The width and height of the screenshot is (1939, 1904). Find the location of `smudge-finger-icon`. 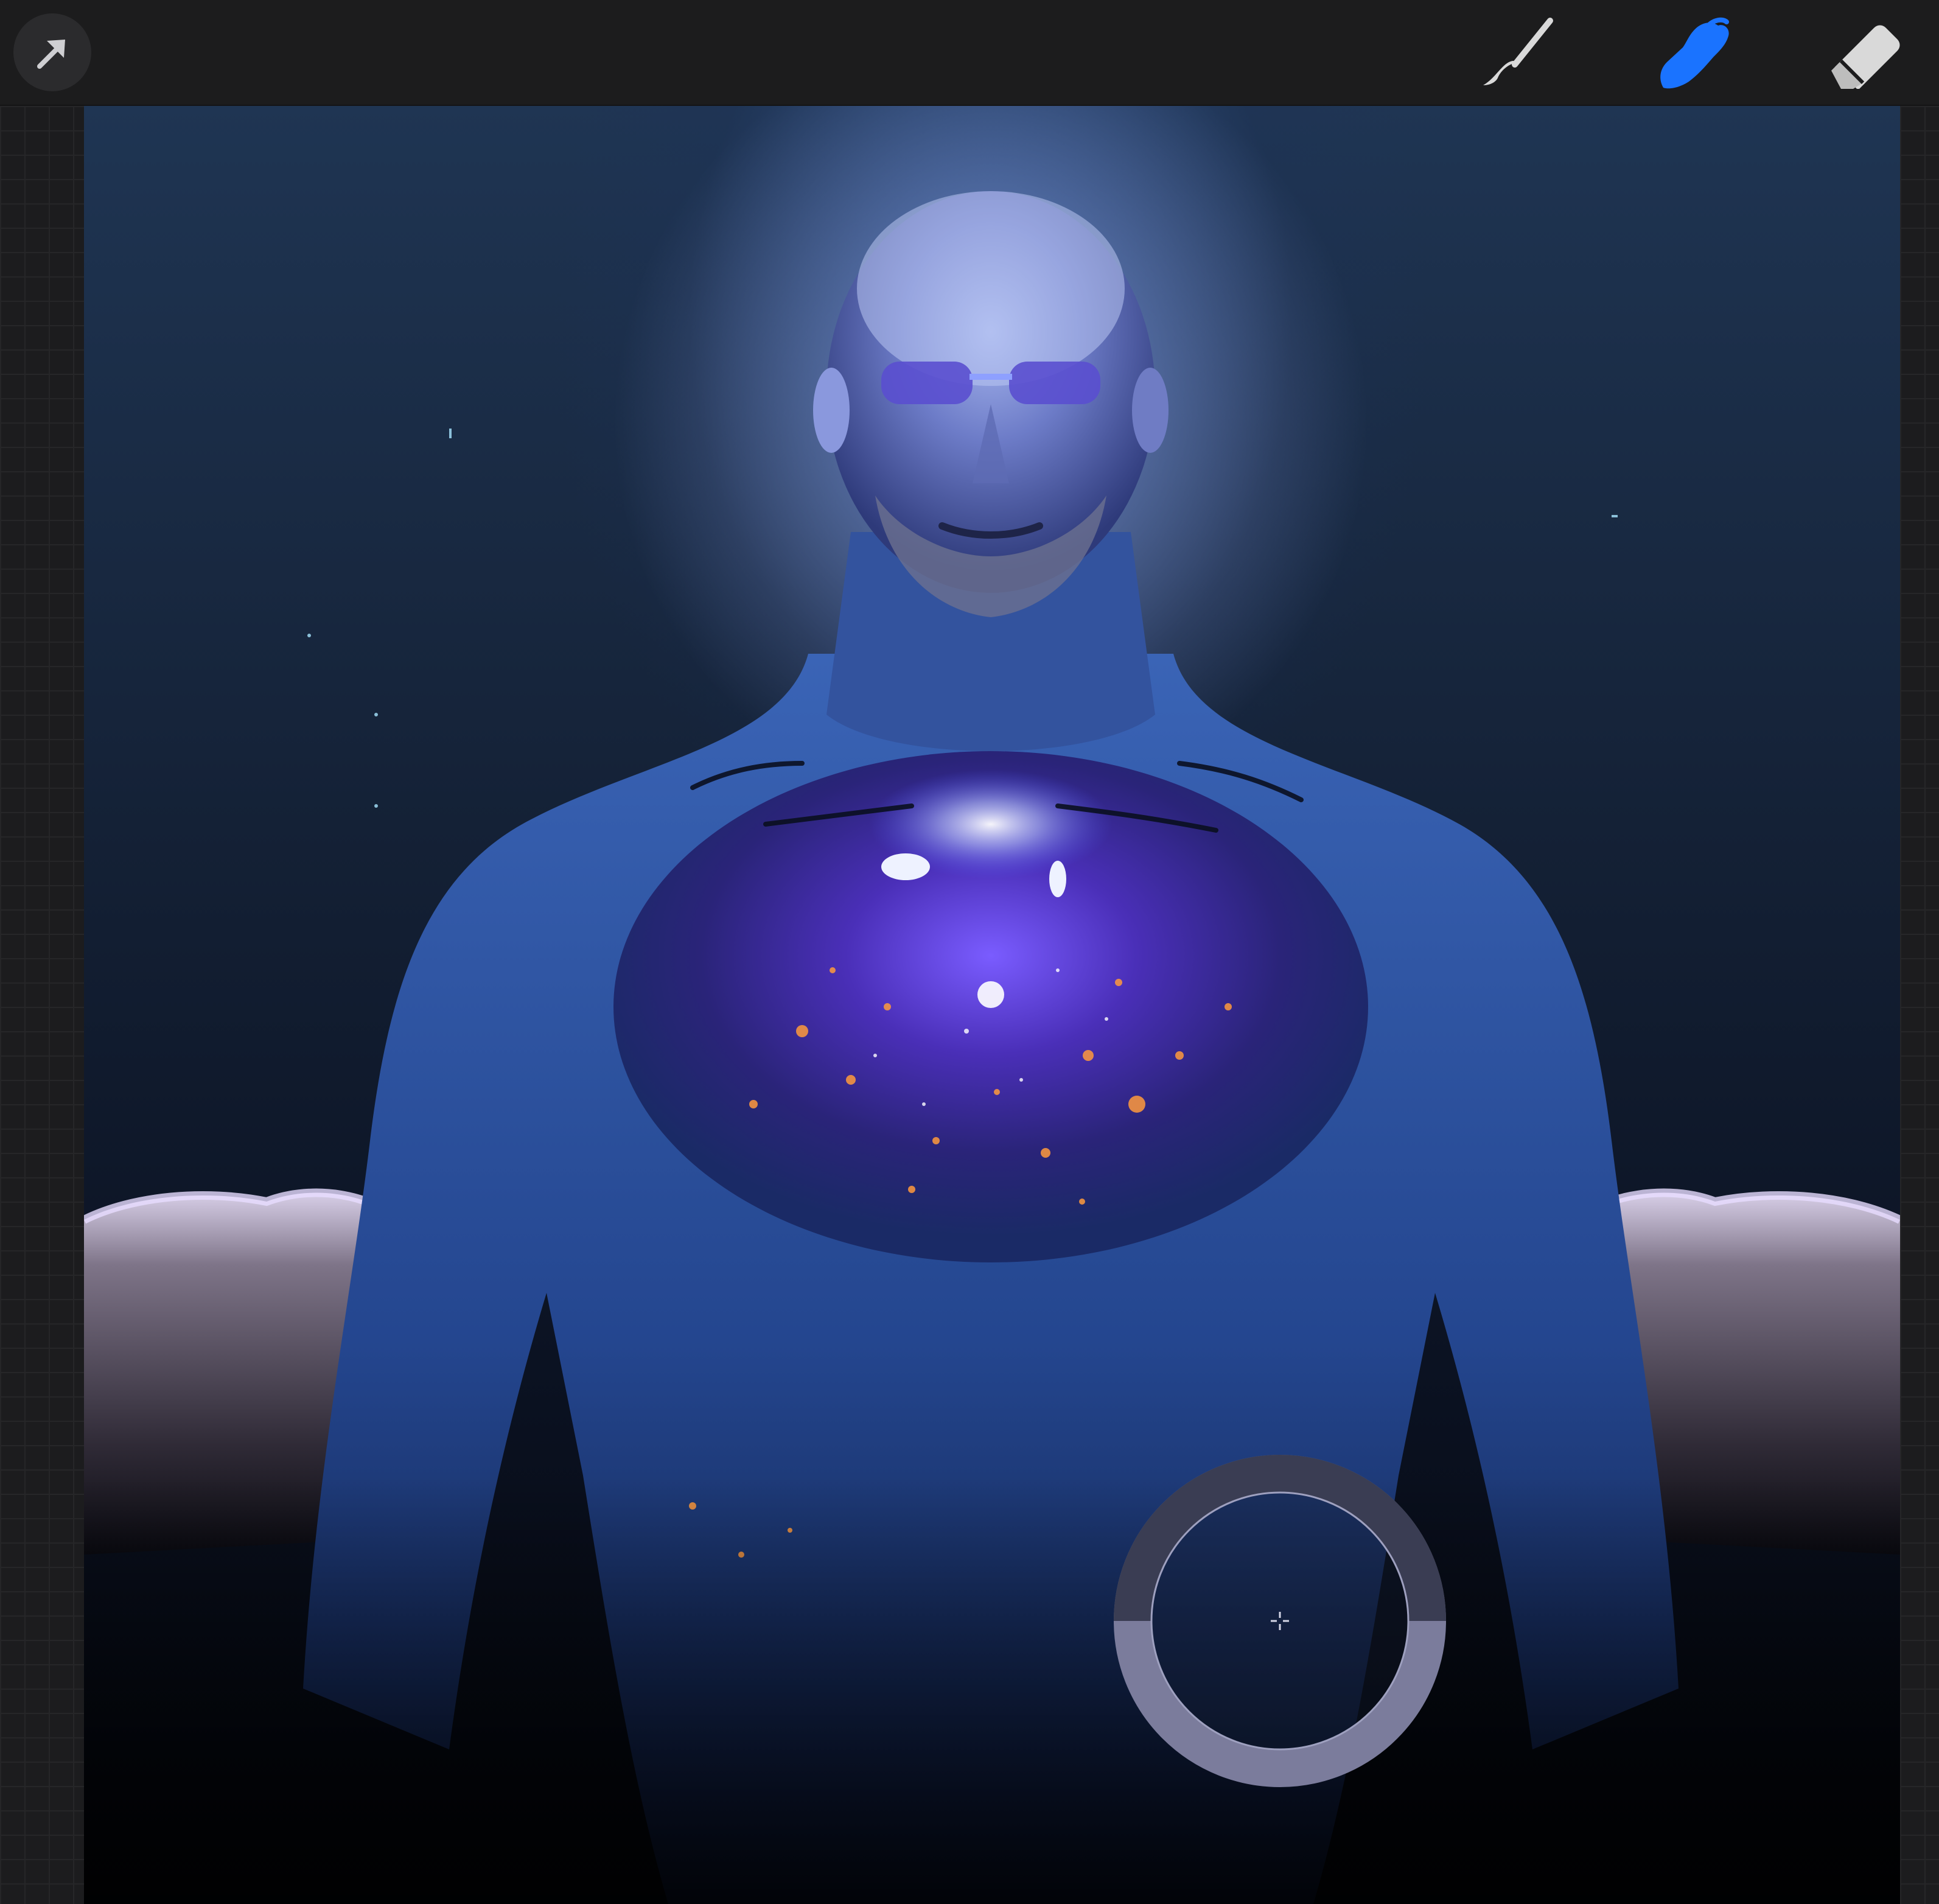

smudge-finger-icon is located at coordinates (1695, 53).